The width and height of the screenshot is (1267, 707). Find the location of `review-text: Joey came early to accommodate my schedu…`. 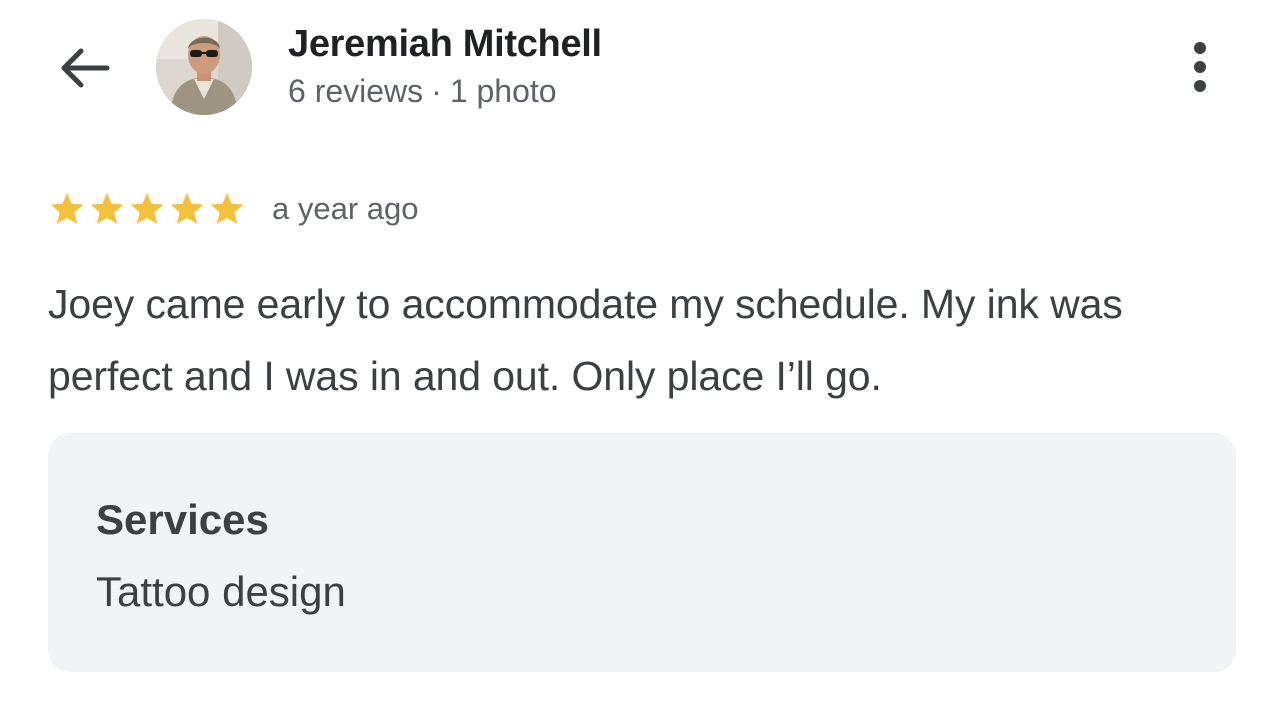

review-text: Joey came early to accommodate my schedu… is located at coordinates (585, 340).